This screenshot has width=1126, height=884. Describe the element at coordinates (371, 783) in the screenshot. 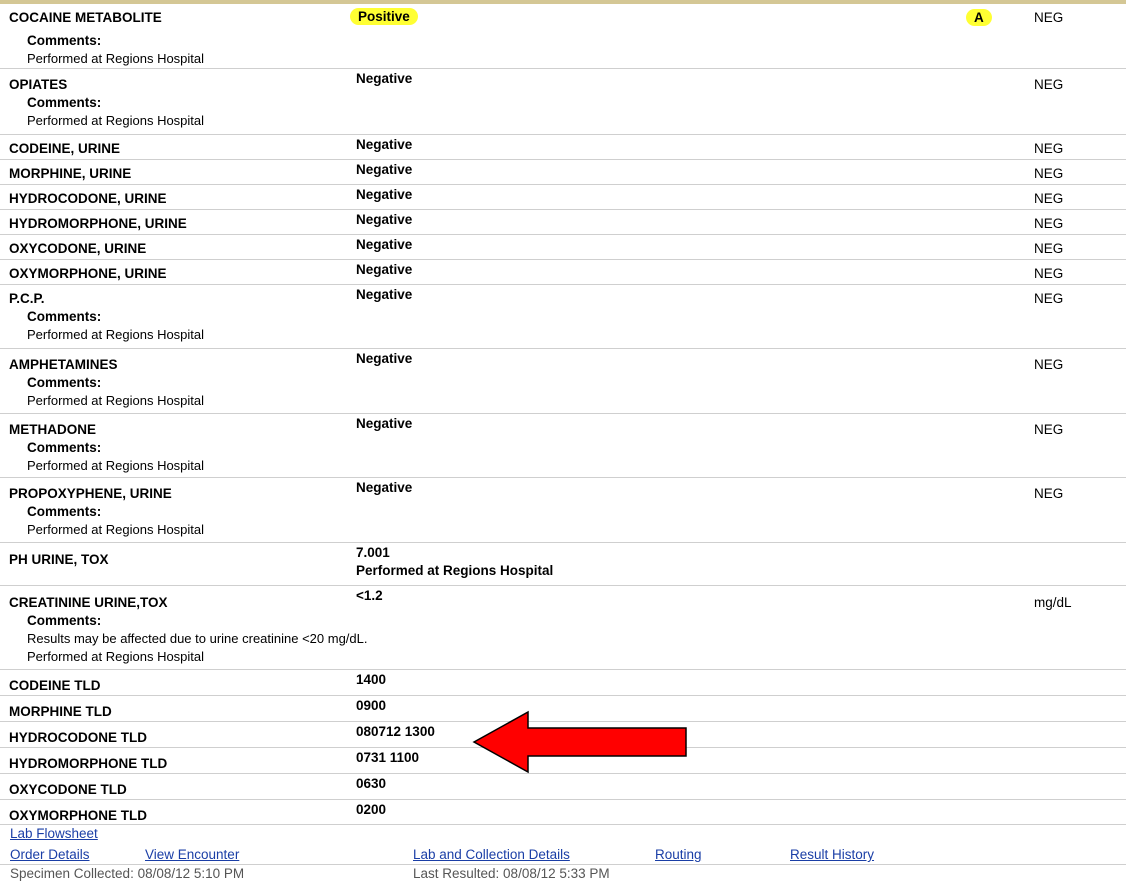

I see `result-value: 0630` at that location.